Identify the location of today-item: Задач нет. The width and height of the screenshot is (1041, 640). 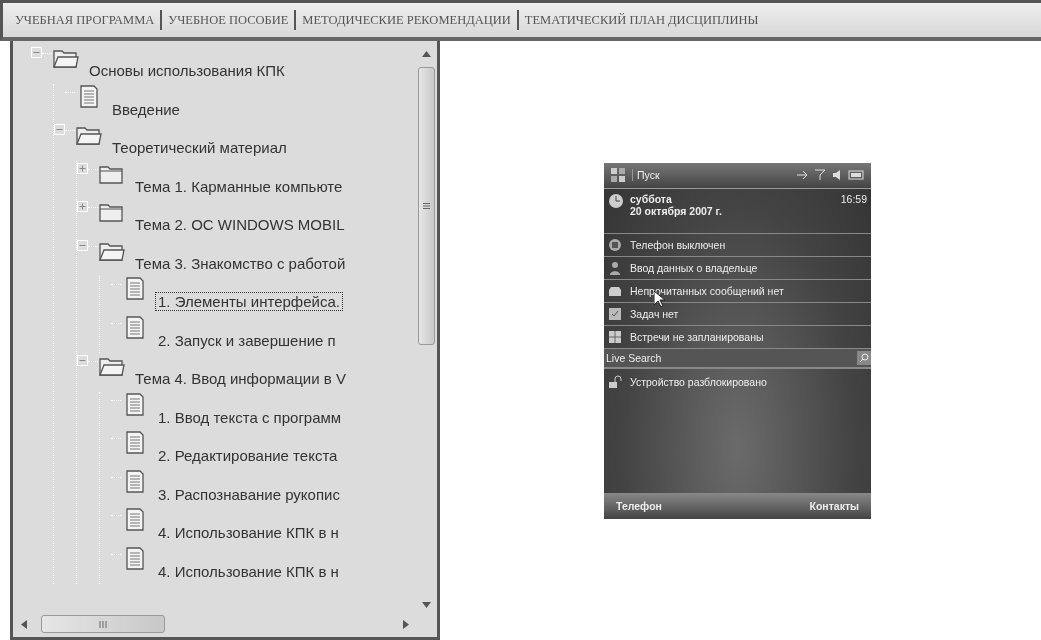
(654, 313).